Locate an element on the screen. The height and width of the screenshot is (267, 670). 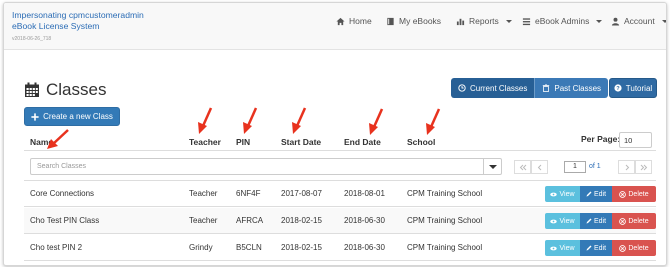
first-page-icon is located at coordinates (522, 167).